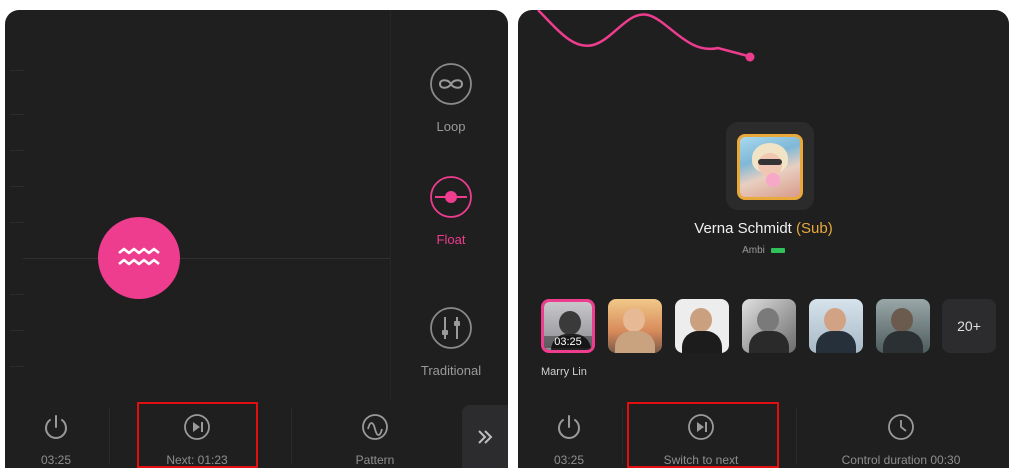 This screenshot has height=468, width=1009. Describe the element at coordinates (451, 239) in the screenshot. I see `mode-label: Float` at that location.